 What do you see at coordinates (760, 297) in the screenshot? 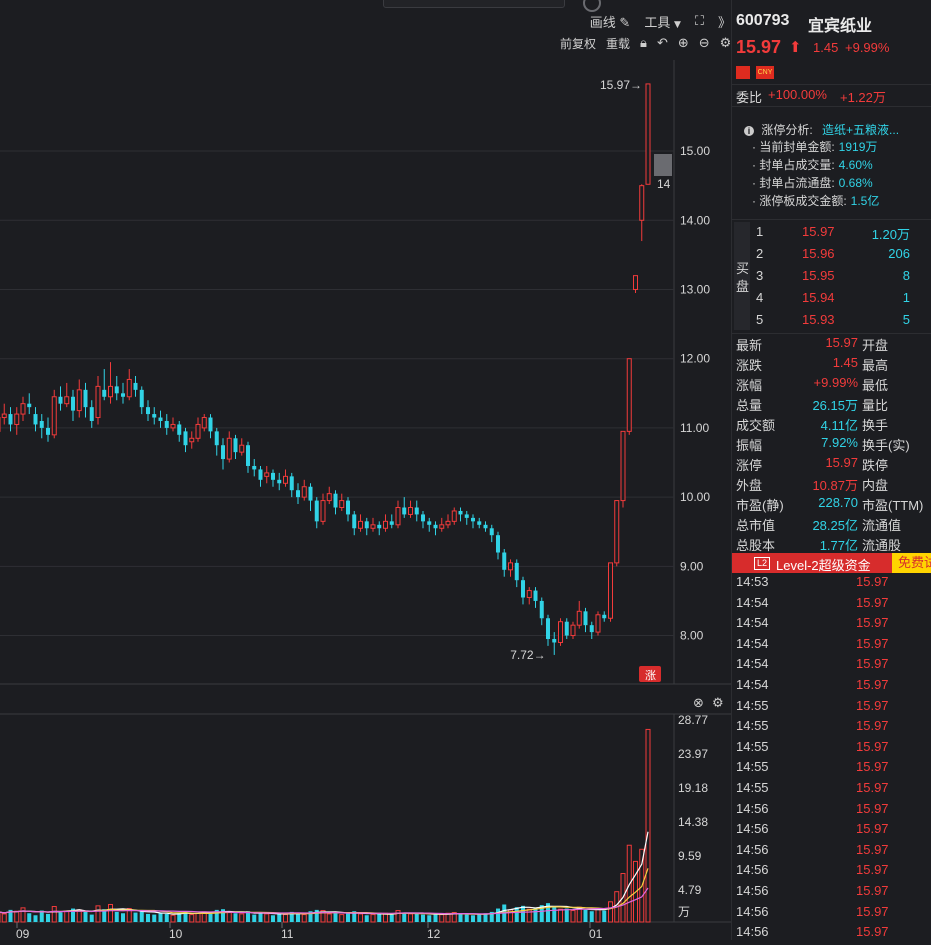
I see `bid-level: 4` at bounding box center [760, 297].